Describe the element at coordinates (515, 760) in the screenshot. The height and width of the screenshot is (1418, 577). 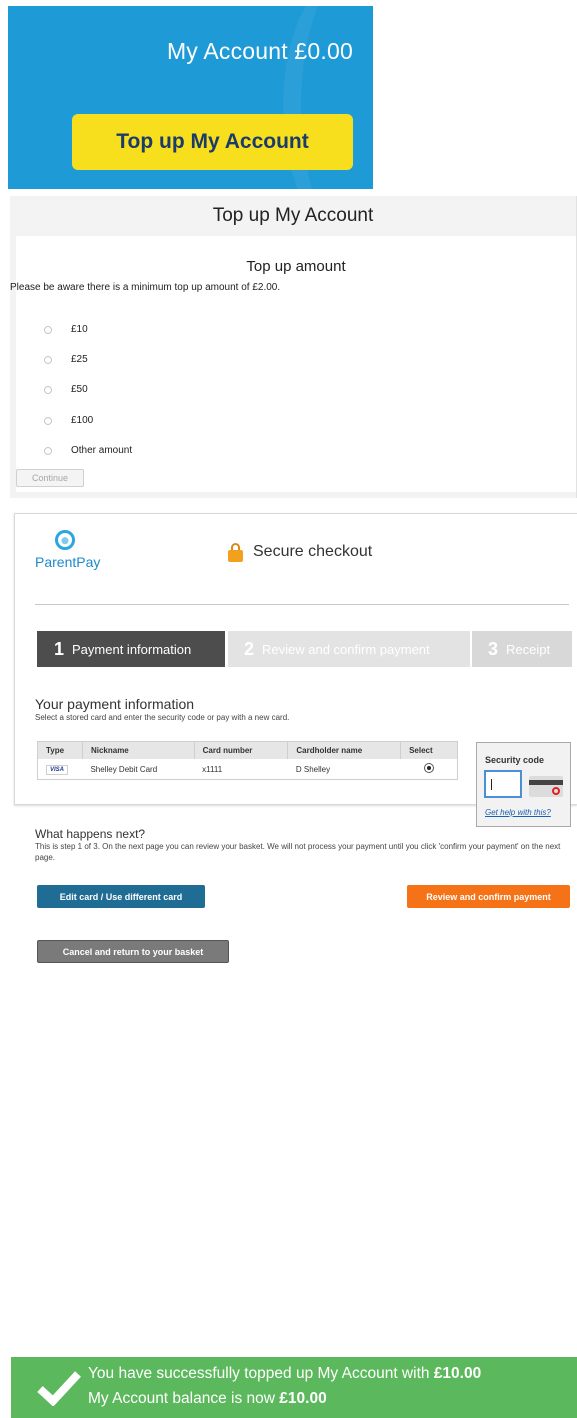
I see `security-code-label: Security code` at that location.